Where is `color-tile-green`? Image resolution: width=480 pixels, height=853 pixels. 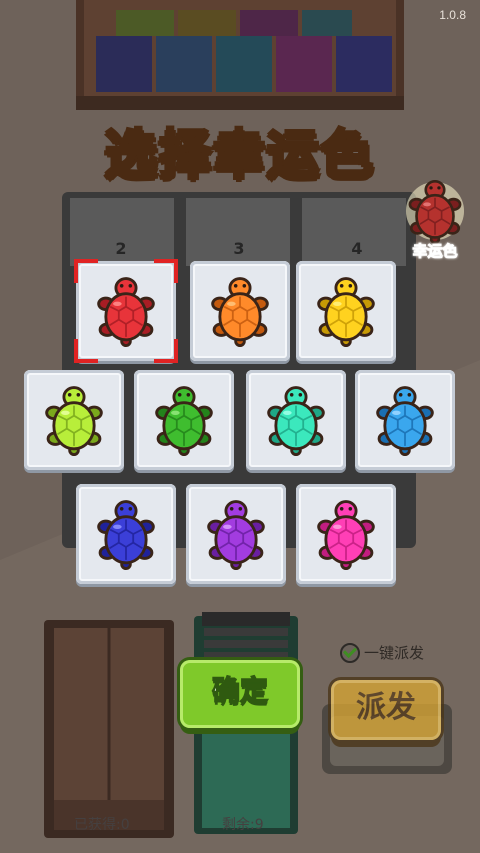 color-tile-green is located at coordinates (184, 420).